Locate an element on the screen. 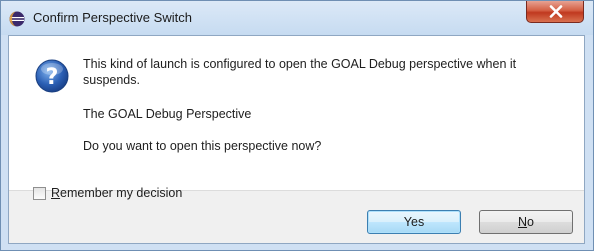 This screenshot has height=251, width=594. perspective-name: The GOAL Debug Perspective is located at coordinates (167, 114).